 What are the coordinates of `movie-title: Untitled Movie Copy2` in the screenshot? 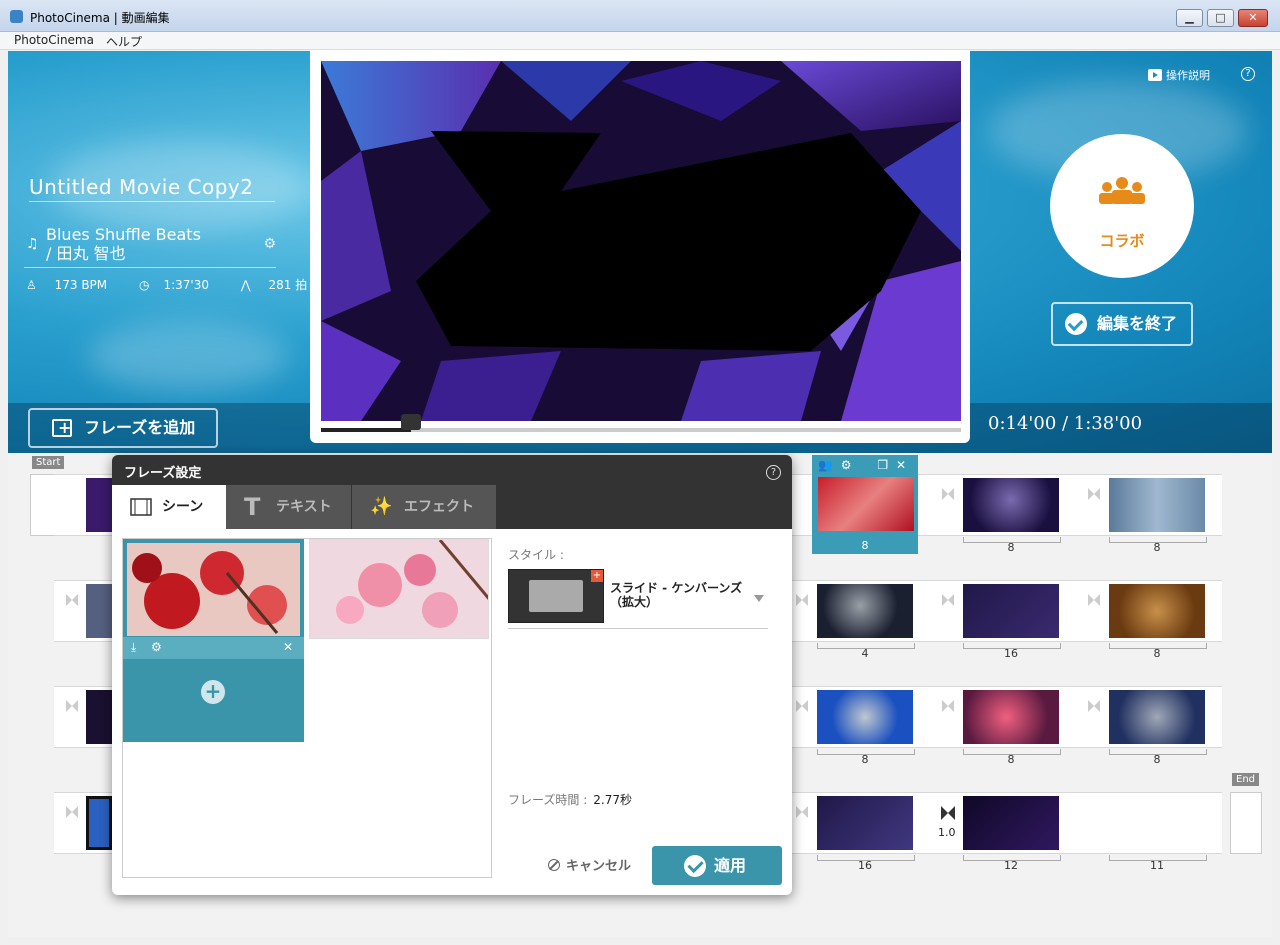 It's located at (152, 188).